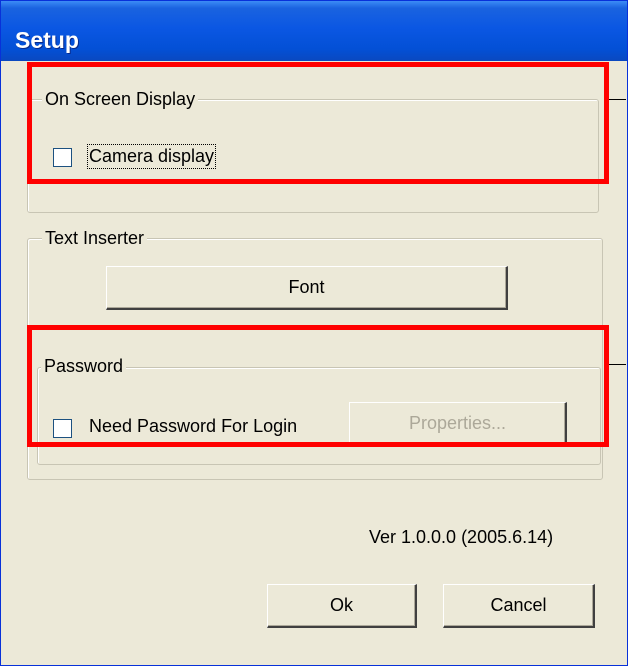 Image resolution: width=628 pixels, height=666 pixels. Describe the element at coordinates (342, 606) in the screenshot. I see `ok-button: Ok` at that location.